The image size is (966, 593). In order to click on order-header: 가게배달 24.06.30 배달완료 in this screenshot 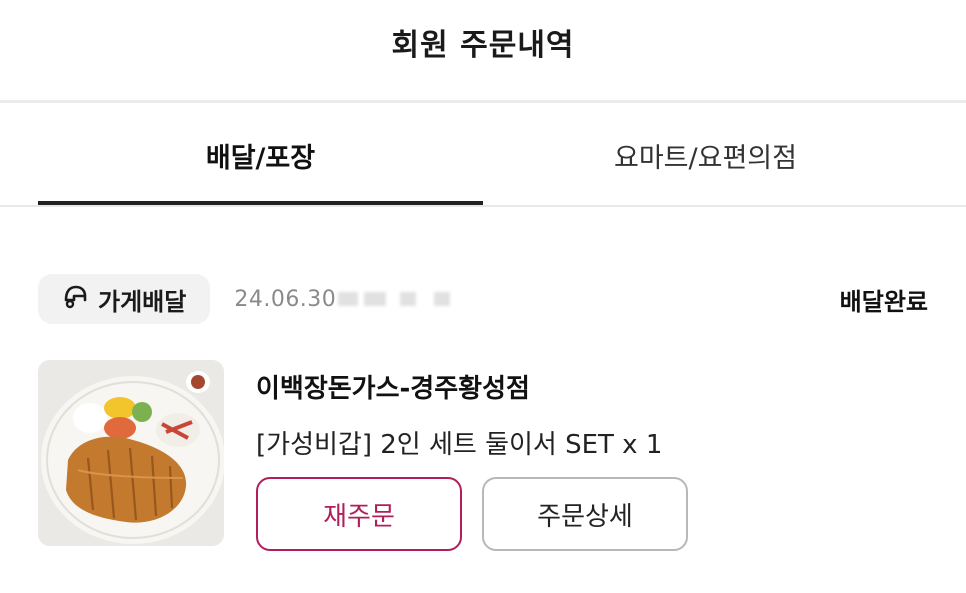, I will do `click(483, 299)`.